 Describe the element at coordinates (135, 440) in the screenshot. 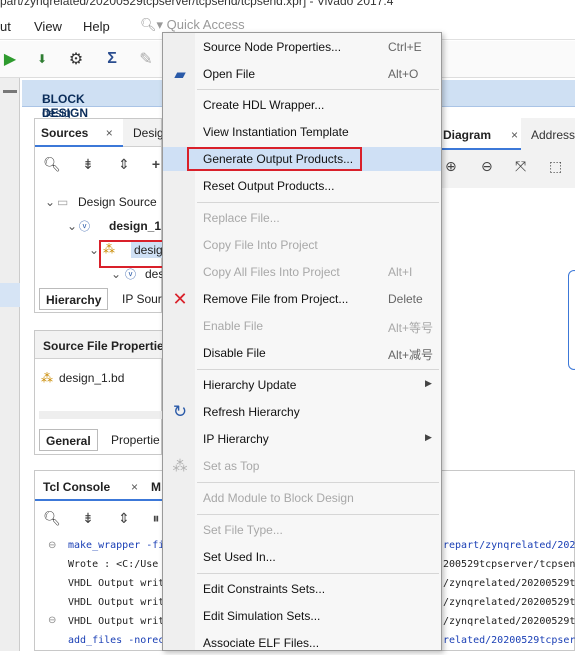

I see `tab-properties: Propertie` at that location.